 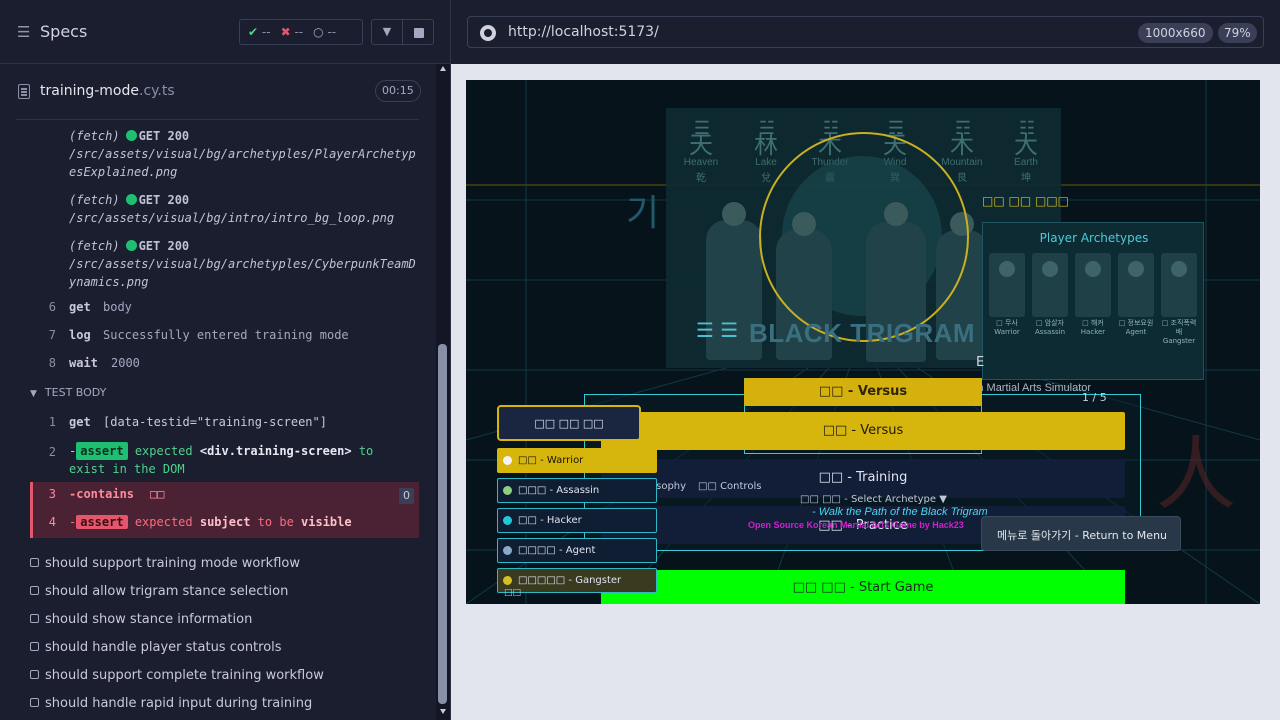 I want to click on page-count: 1 / 5, so click(x=1094, y=397).